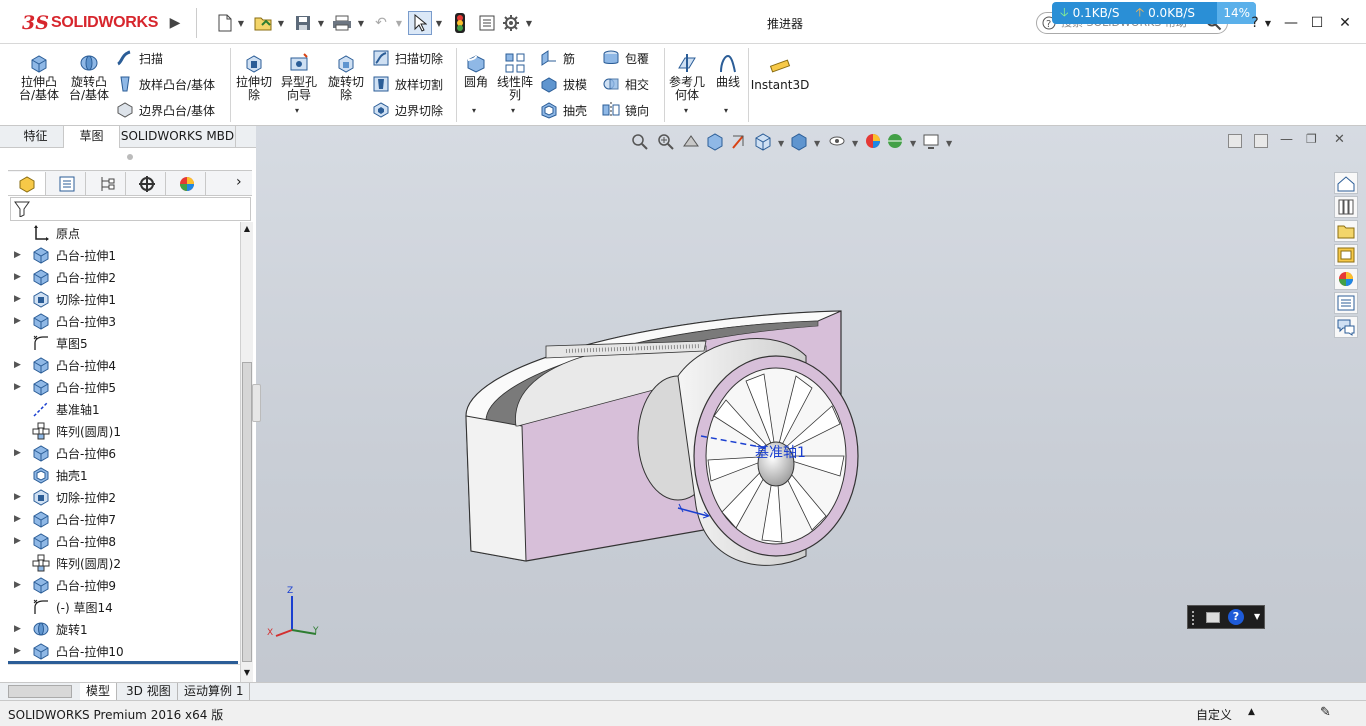 The height and width of the screenshot is (726, 1366). What do you see at coordinates (381, 23) in the screenshot?
I see `undo-icon: ↶` at bounding box center [381, 23].